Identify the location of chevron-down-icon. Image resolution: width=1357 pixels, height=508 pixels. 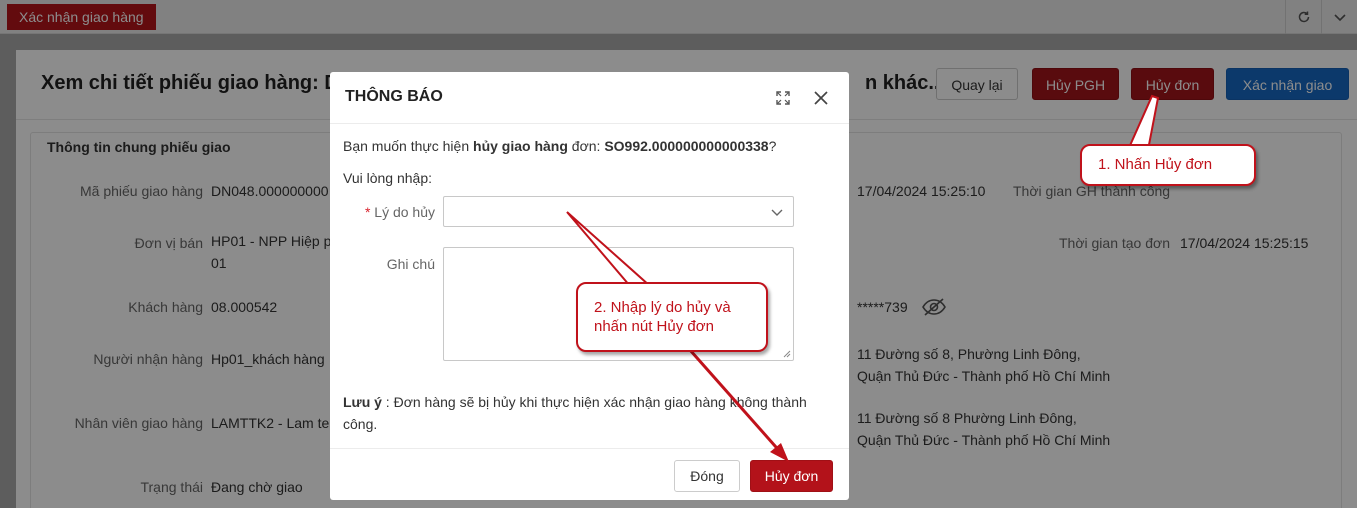
(777, 212).